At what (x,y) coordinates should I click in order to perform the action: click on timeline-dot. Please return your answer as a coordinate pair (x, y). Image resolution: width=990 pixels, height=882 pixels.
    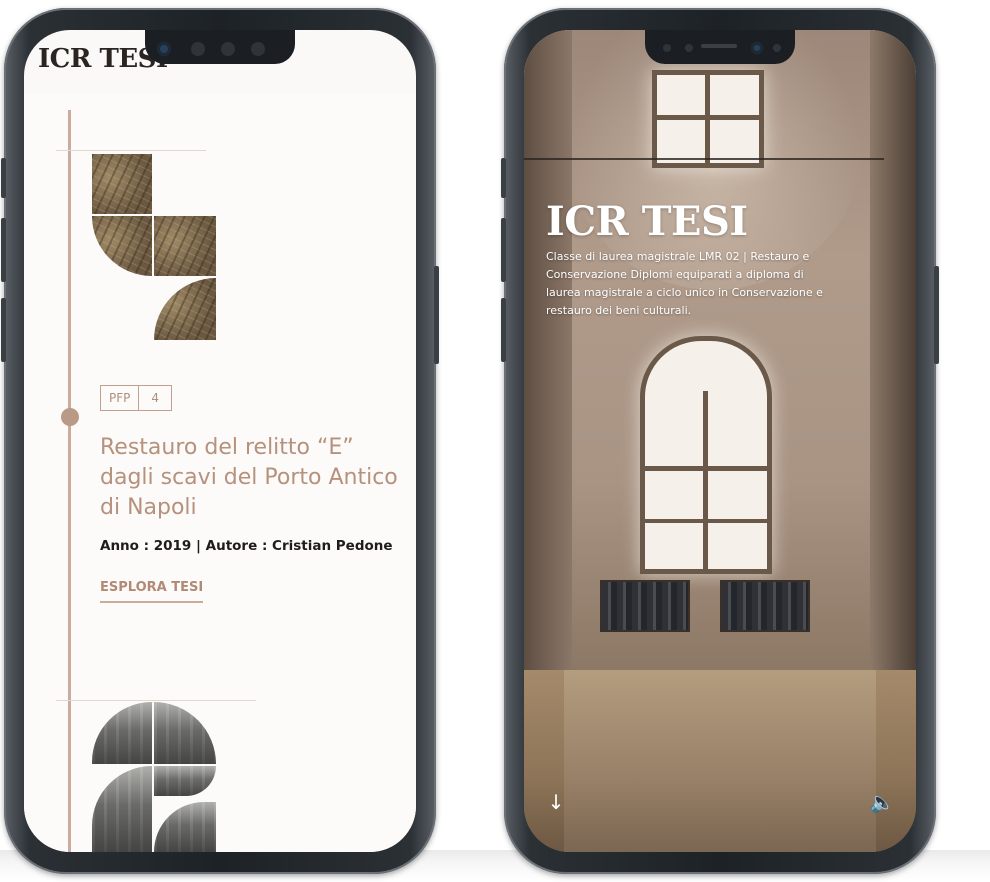
    Looking at the image, I should click on (70, 417).